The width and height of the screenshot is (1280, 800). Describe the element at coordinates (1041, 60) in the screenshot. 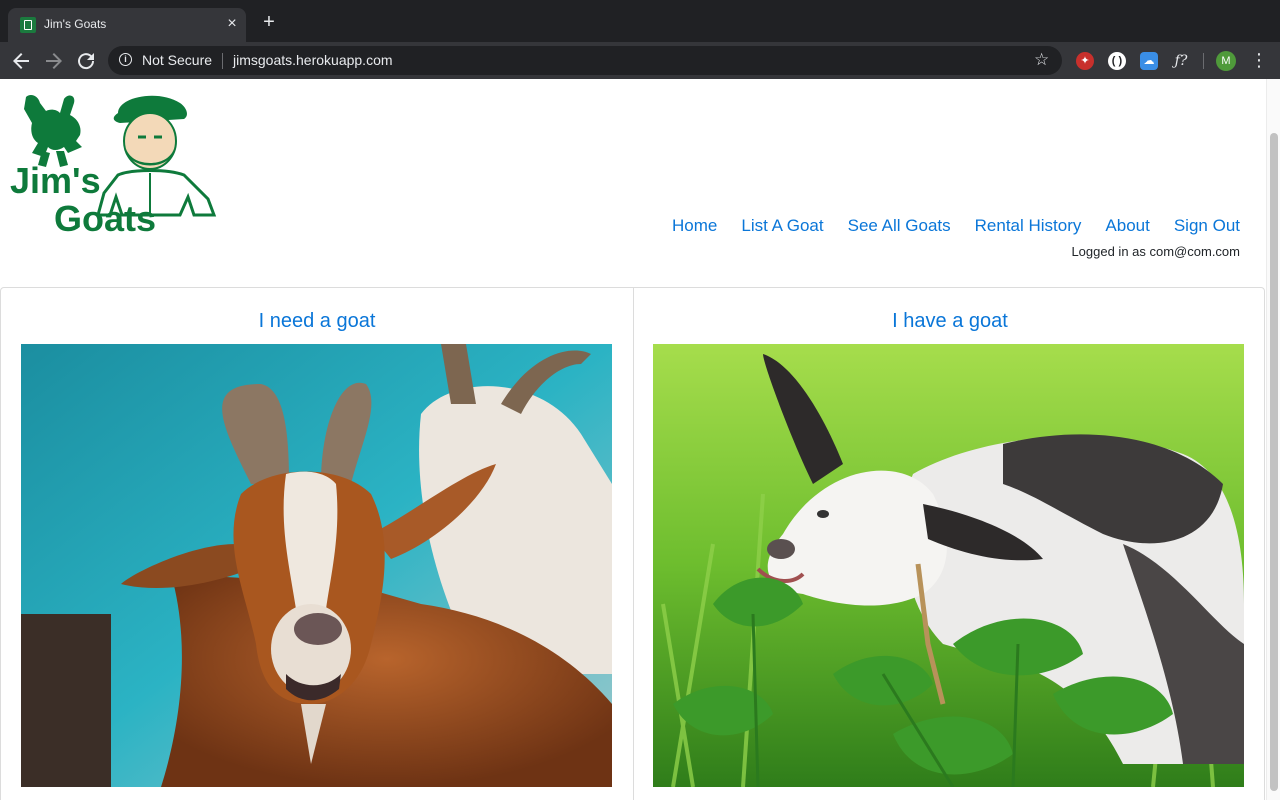

I see `star-icon: ☆` at that location.